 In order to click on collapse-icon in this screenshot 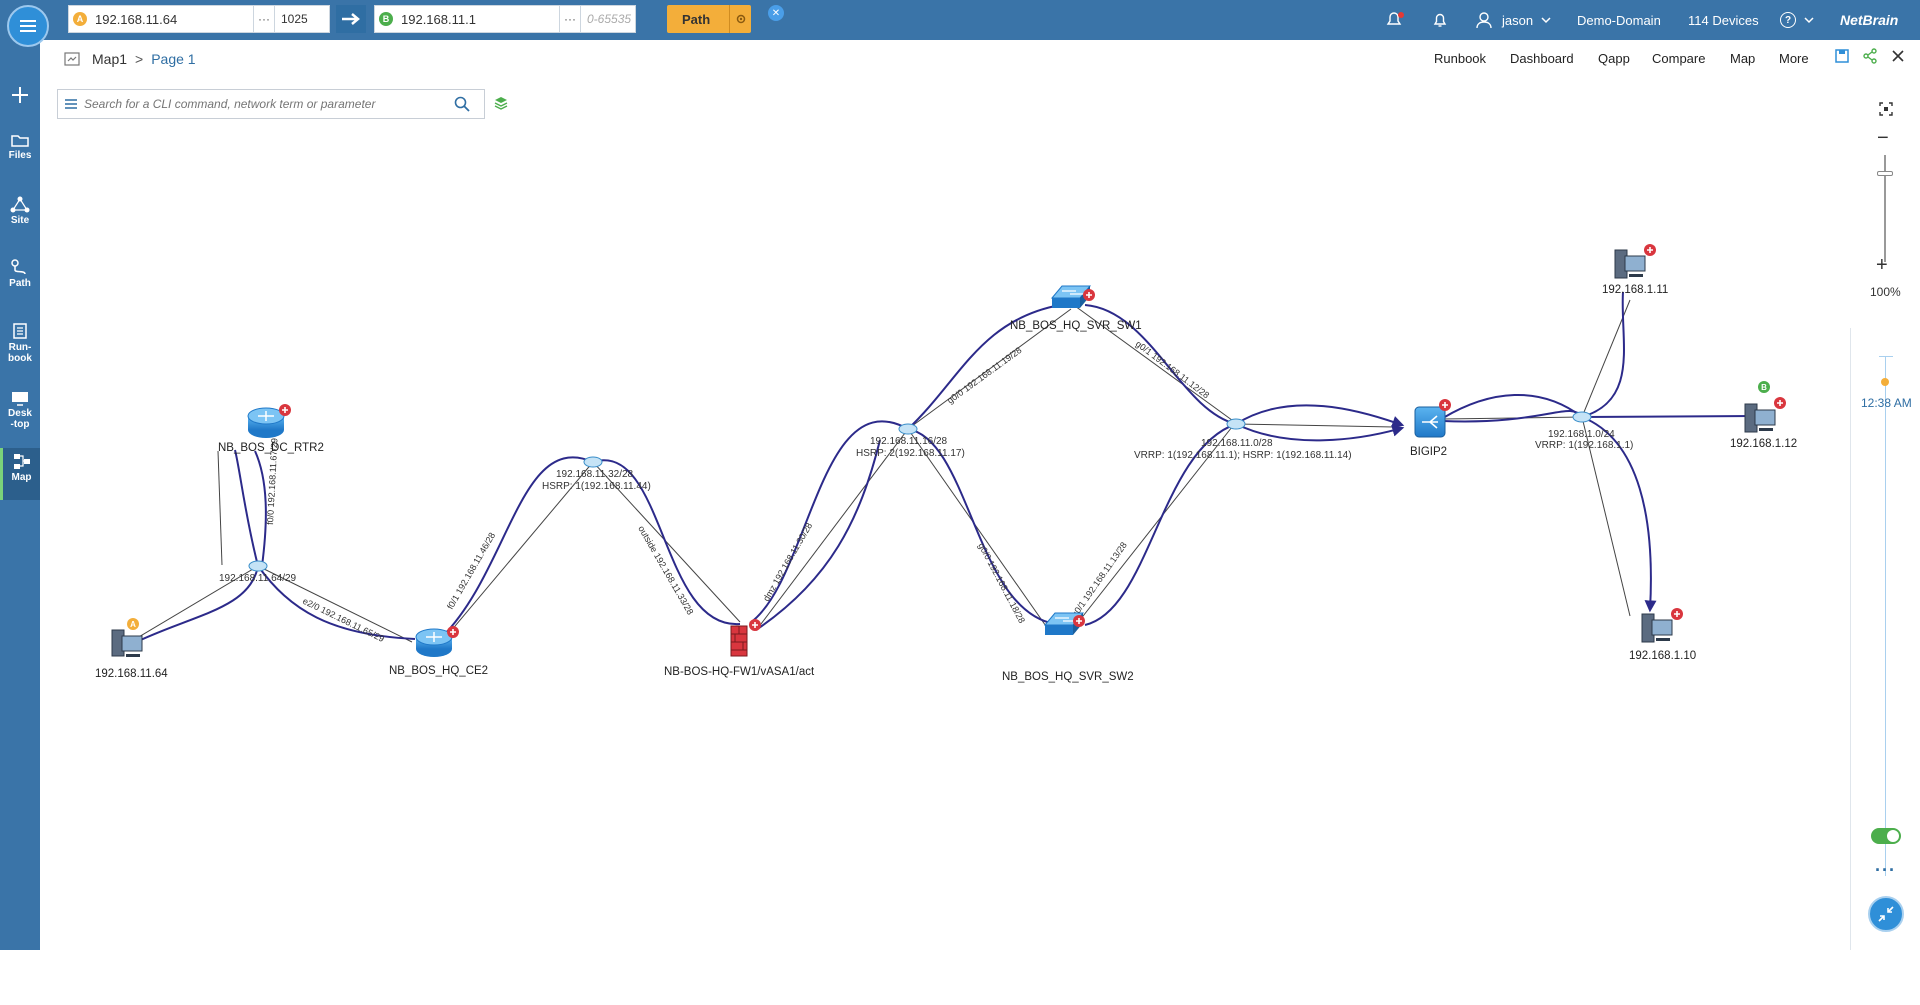, I will do `click(1886, 914)`.